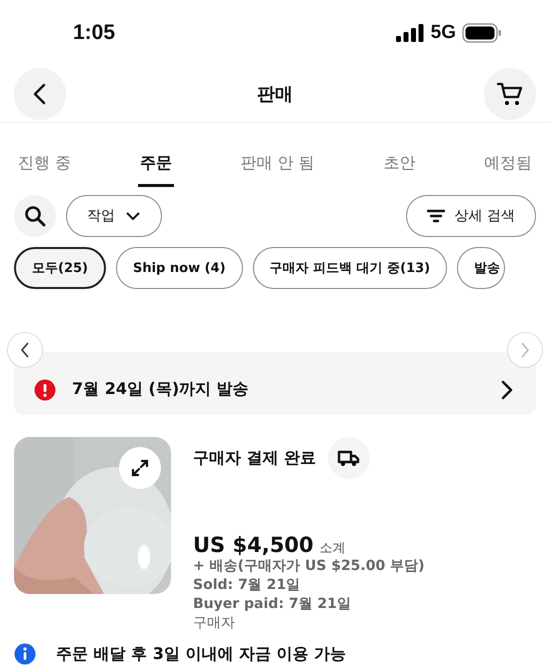  I want to click on filter-chip: 구매자 피드백 대기 중(13), so click(350, 268).